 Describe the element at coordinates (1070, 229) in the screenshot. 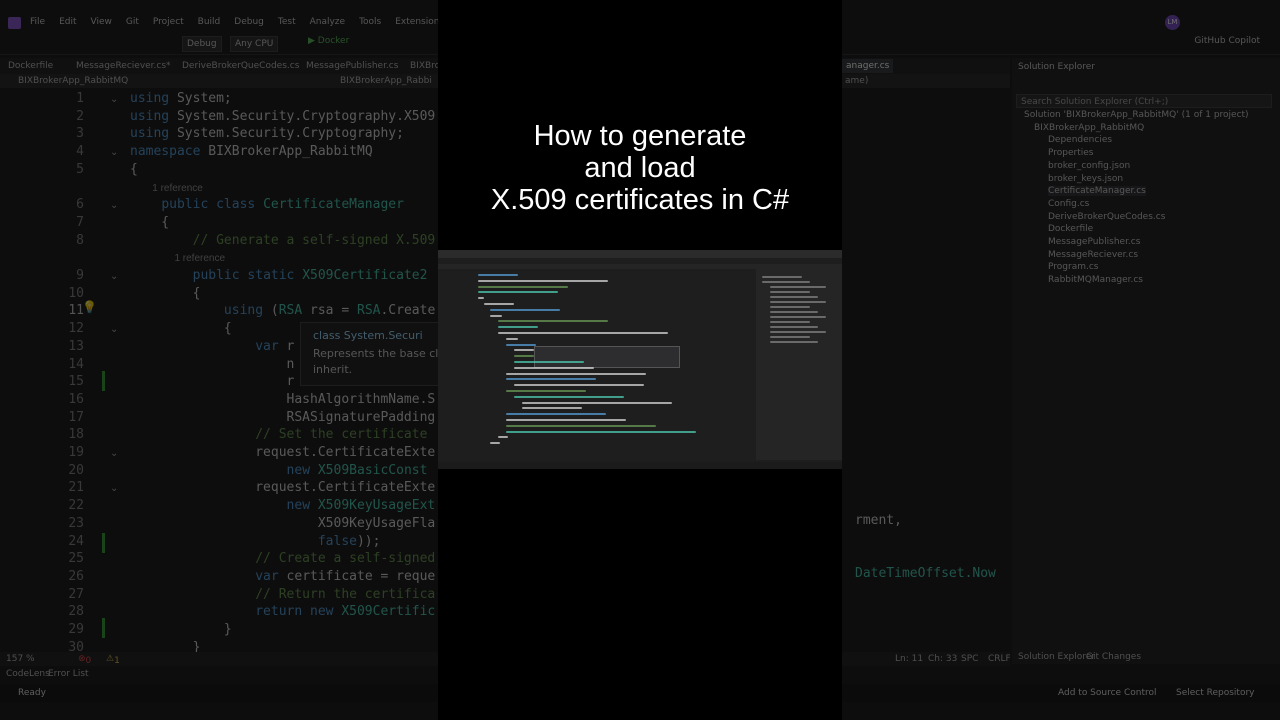

I see `solution-tree-item: Dockerfile` at that location.